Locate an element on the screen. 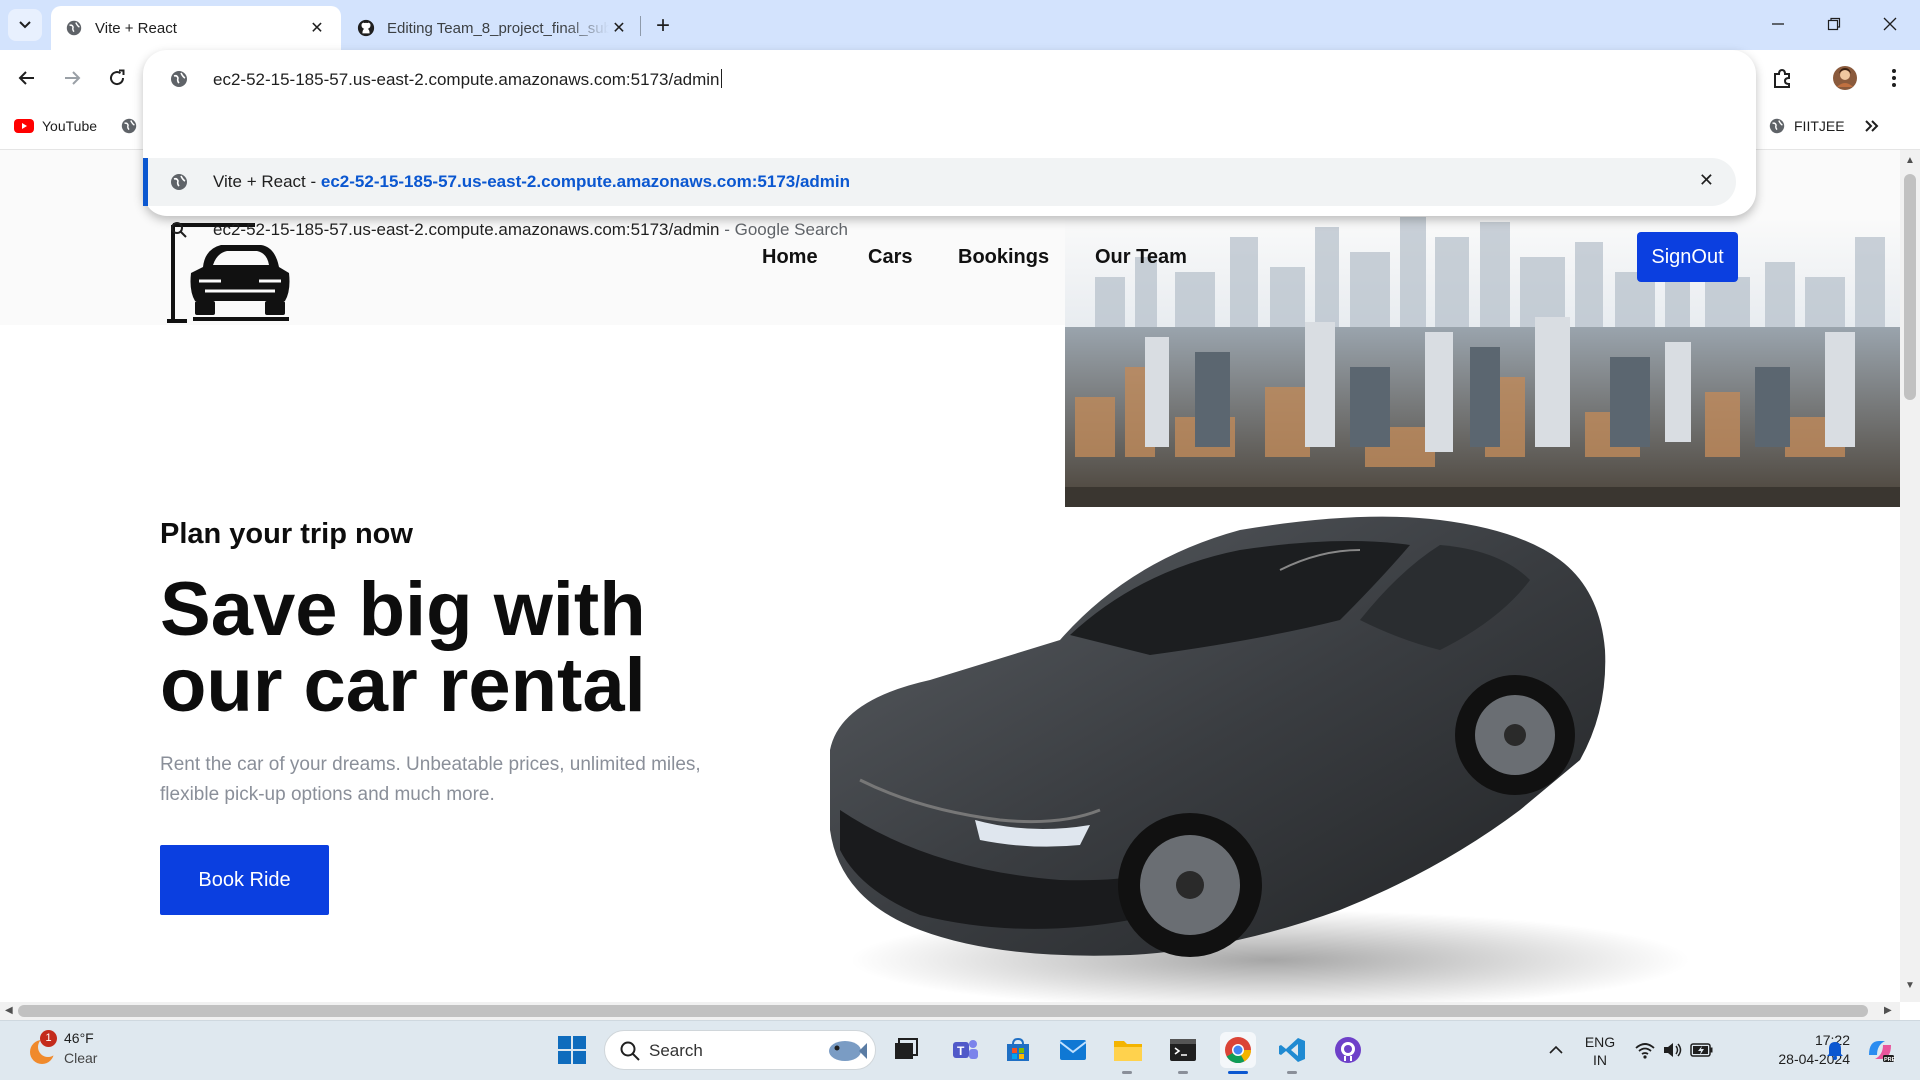 This screenshot has height=1080, width=1920. bookmark-label: YouTube is located at coordinates (70, 126).